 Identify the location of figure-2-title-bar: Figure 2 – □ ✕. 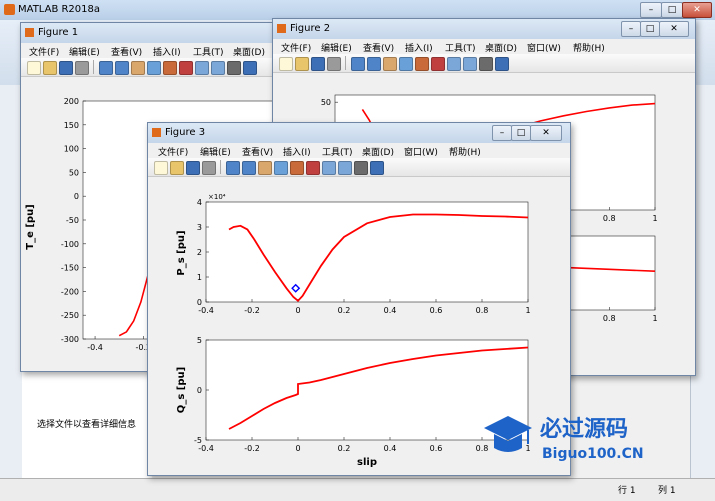
(484, 29).